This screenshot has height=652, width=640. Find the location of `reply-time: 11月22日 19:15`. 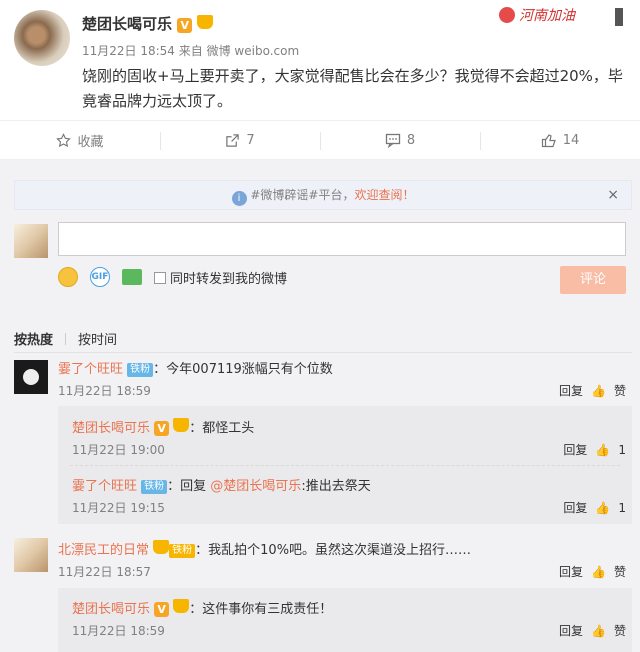

reply-time: 11月22日 19:15 is located at coordinates (118, 508).